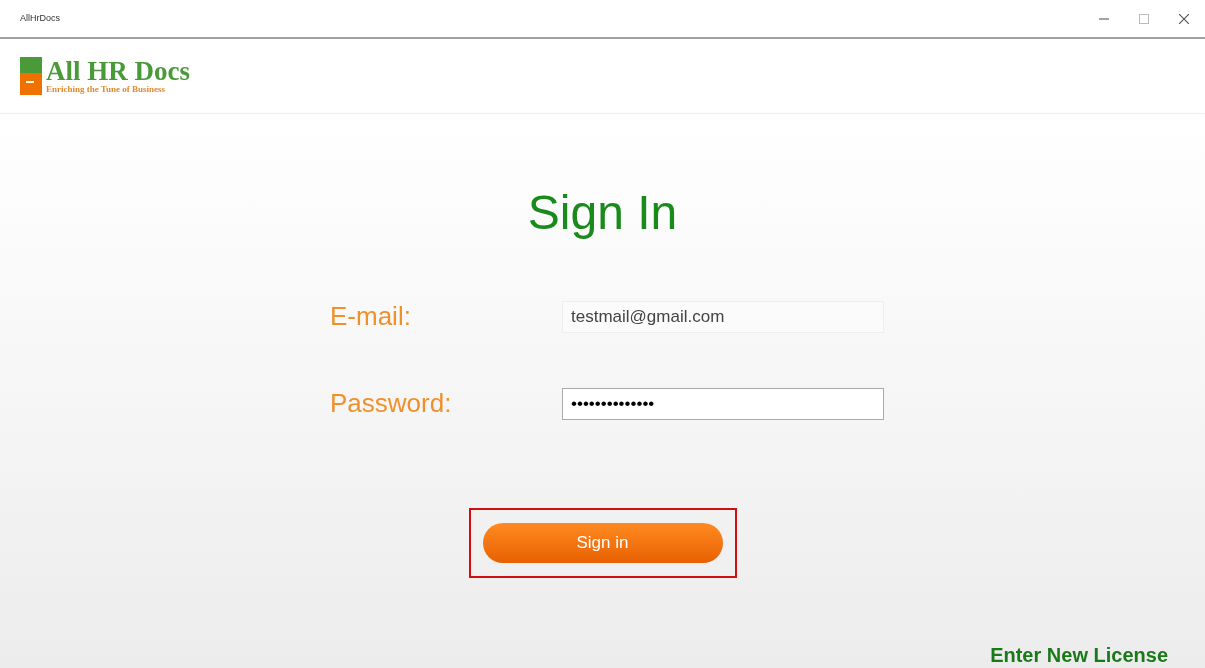 This screenshot has width=1205, height=668. I want to click on license-link: Enter New License, so click(1079, 654).